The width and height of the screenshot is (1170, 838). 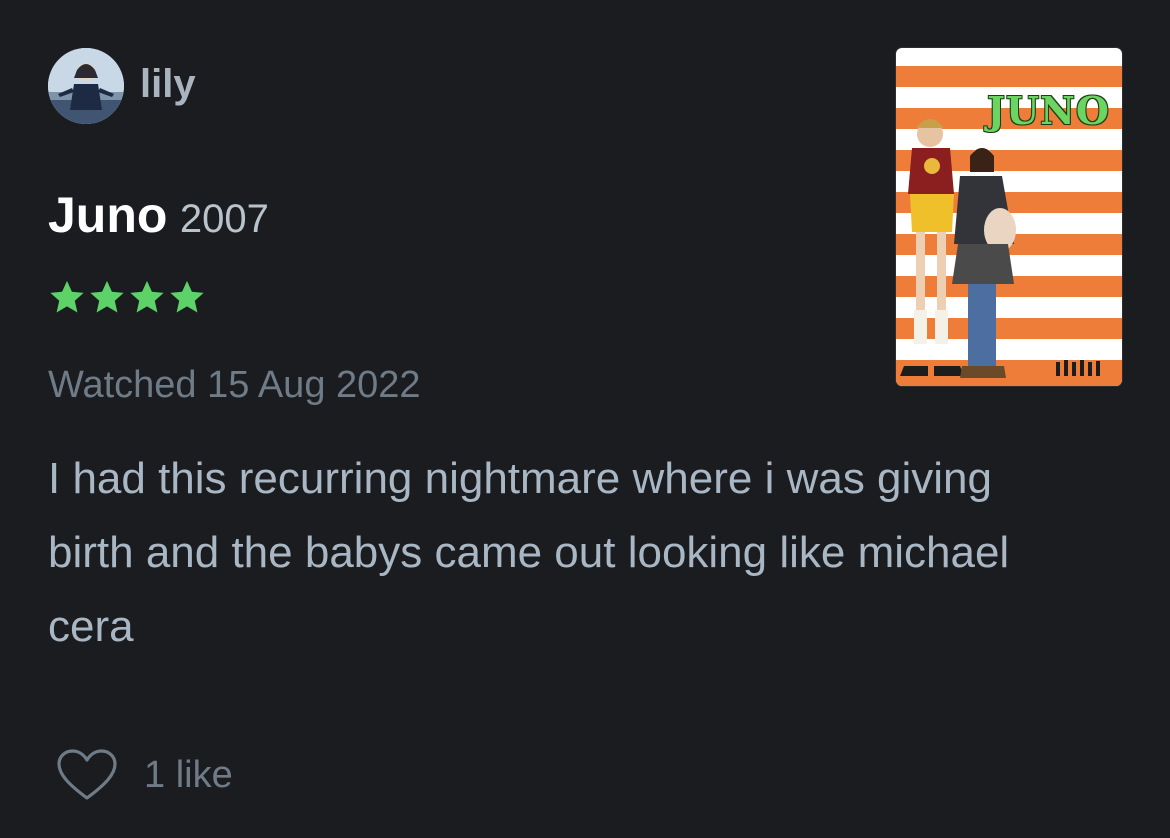 I want to click on user-avatar, so click(x=86, y=86).